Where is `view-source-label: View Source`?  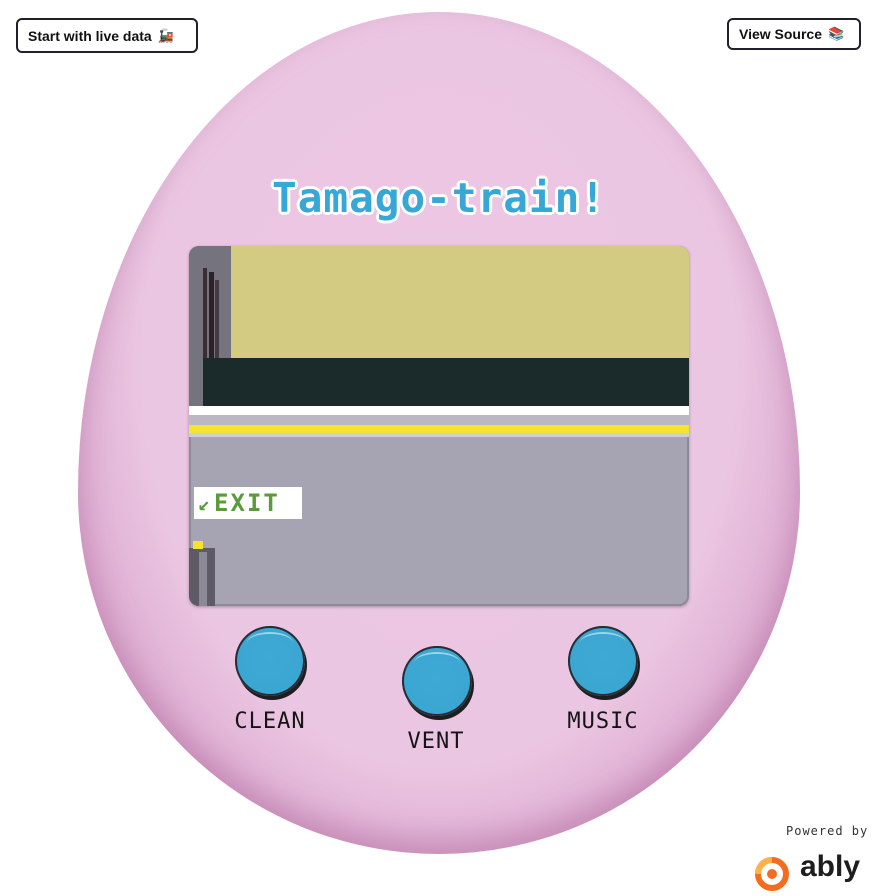
view-source-label: View Source is located at coordinates (781, 34).